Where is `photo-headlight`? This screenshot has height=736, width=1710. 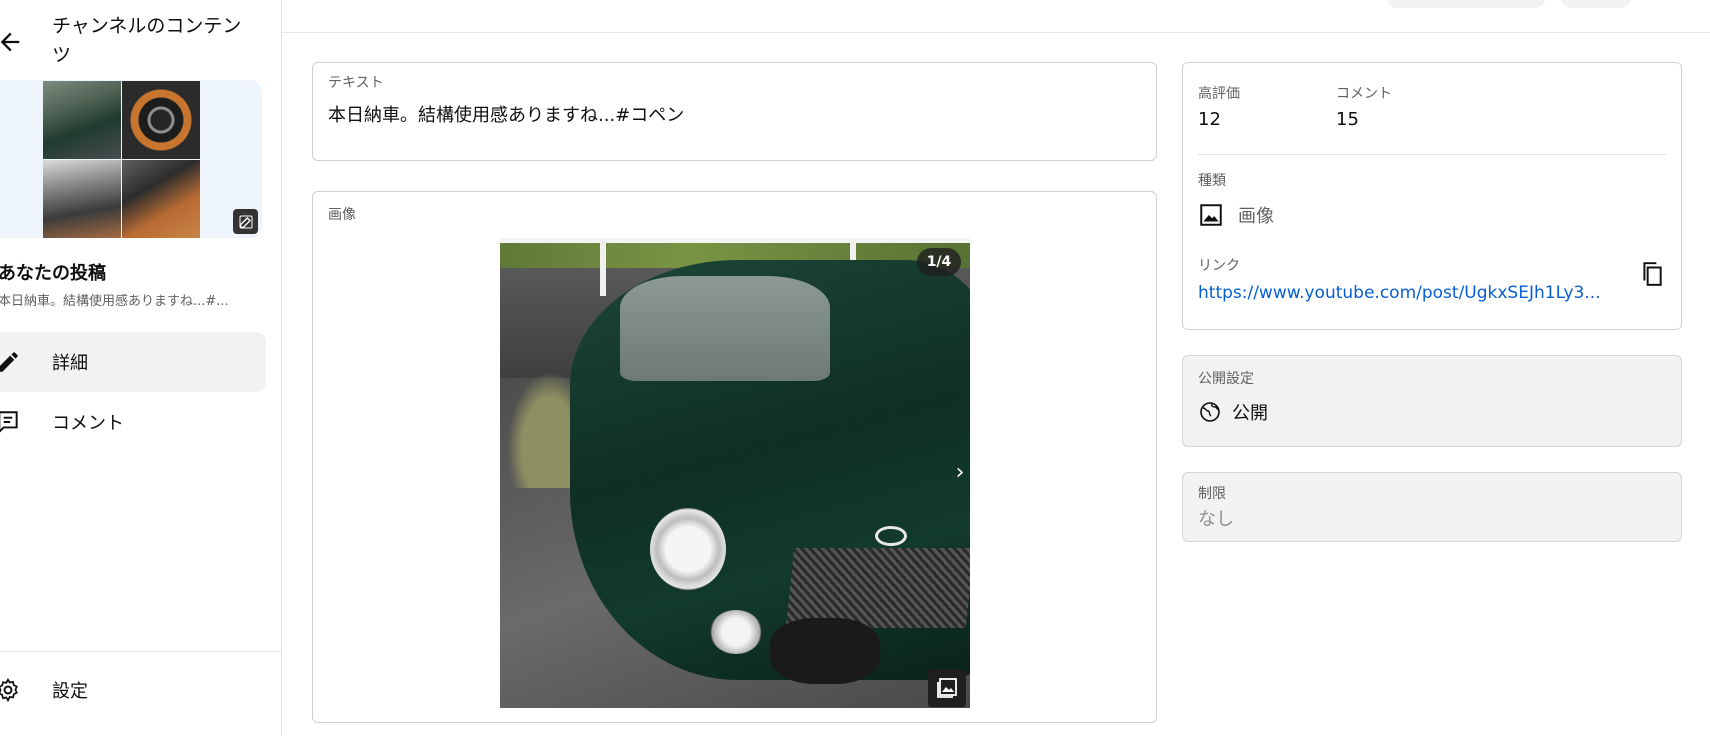
photo-headlight is located at coordinates (688, 549).